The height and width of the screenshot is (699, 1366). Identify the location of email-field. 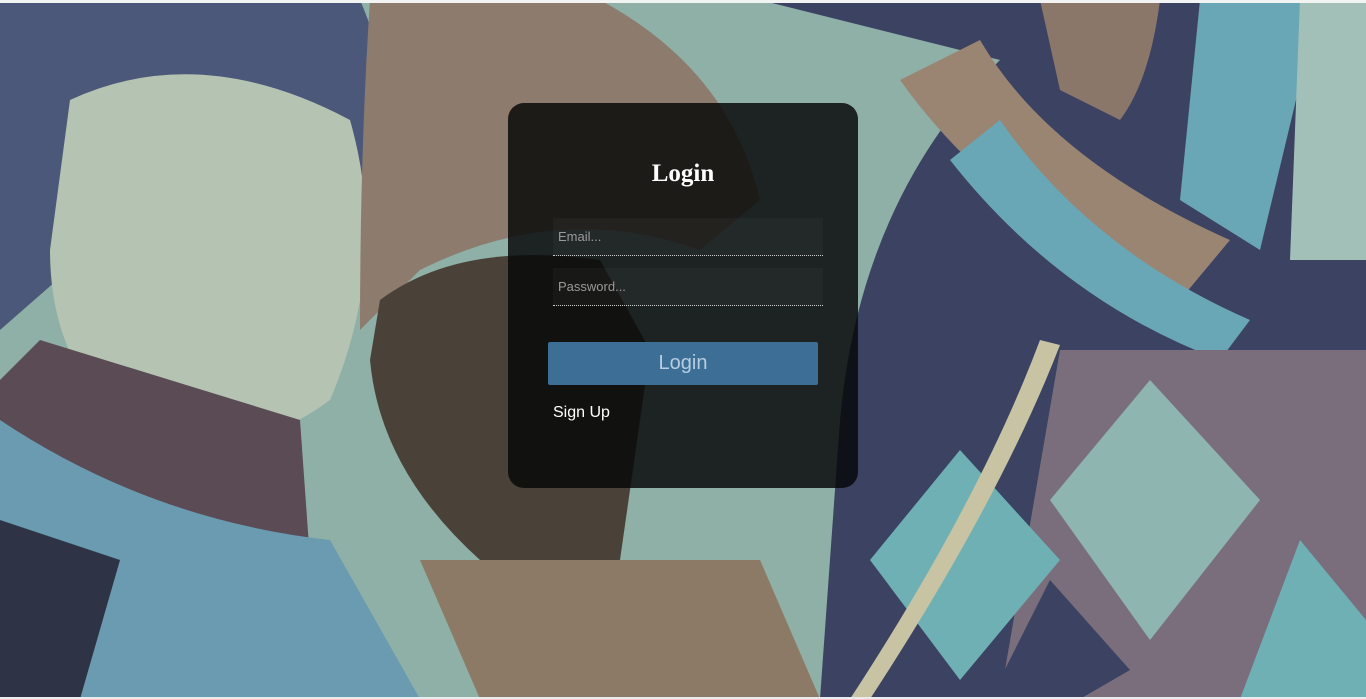
(688, 237).